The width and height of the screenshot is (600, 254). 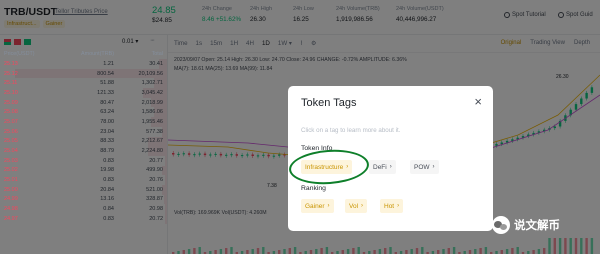 I want to click on ask-price: 25.13, so click(x=11, y=63).